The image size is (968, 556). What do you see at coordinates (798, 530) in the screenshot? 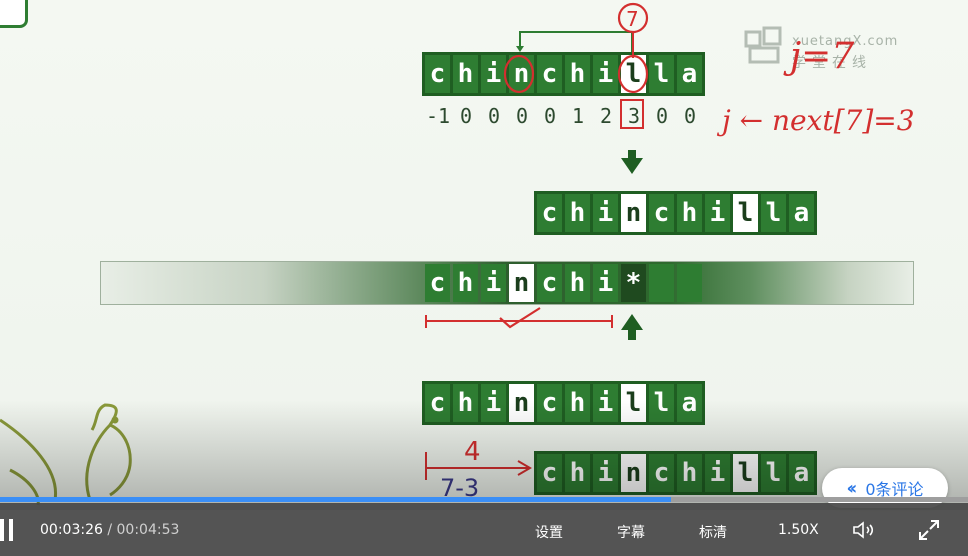
I see `speed-button: 1.50X` at bounding box center [798, 530].